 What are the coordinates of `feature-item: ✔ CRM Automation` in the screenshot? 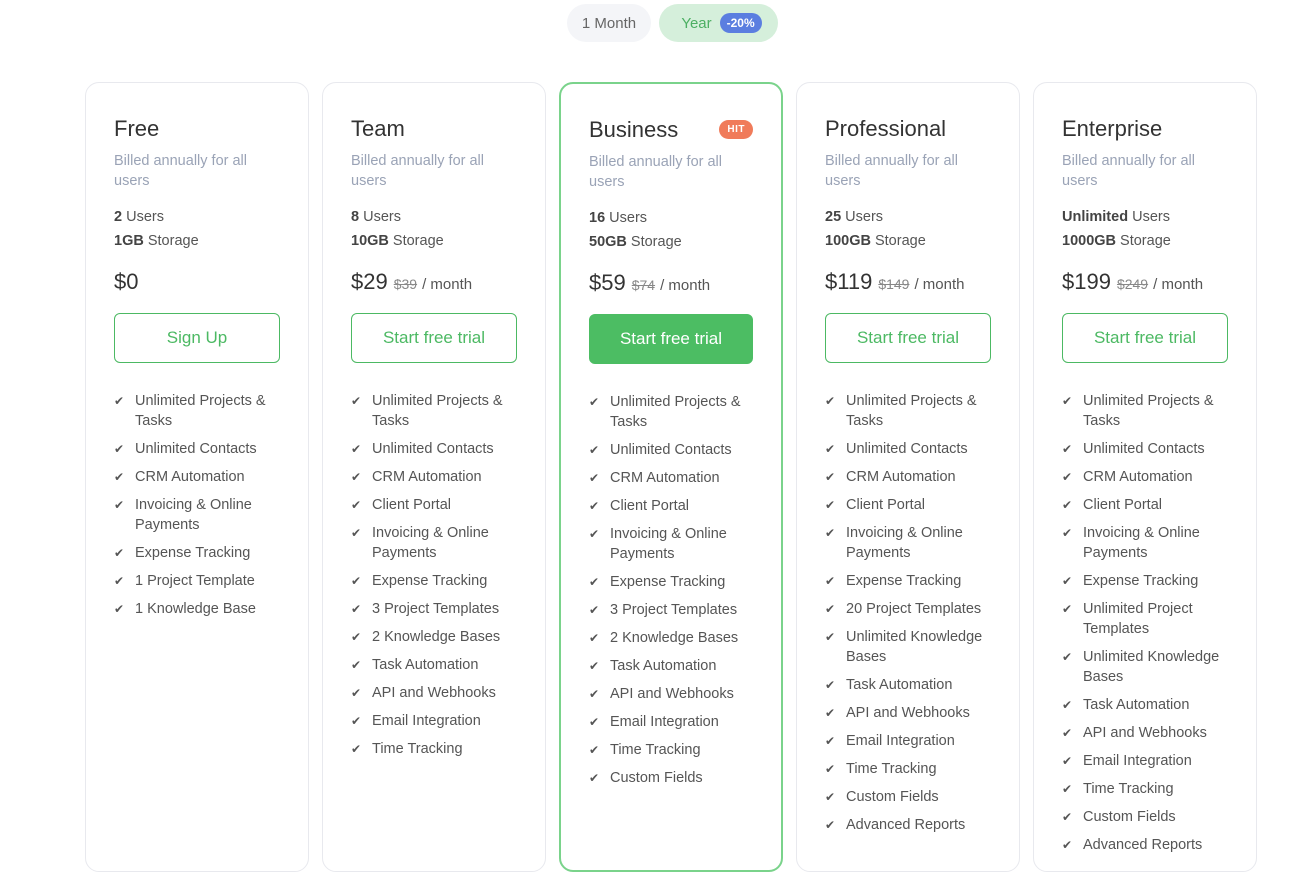 It's located at (671, 478).